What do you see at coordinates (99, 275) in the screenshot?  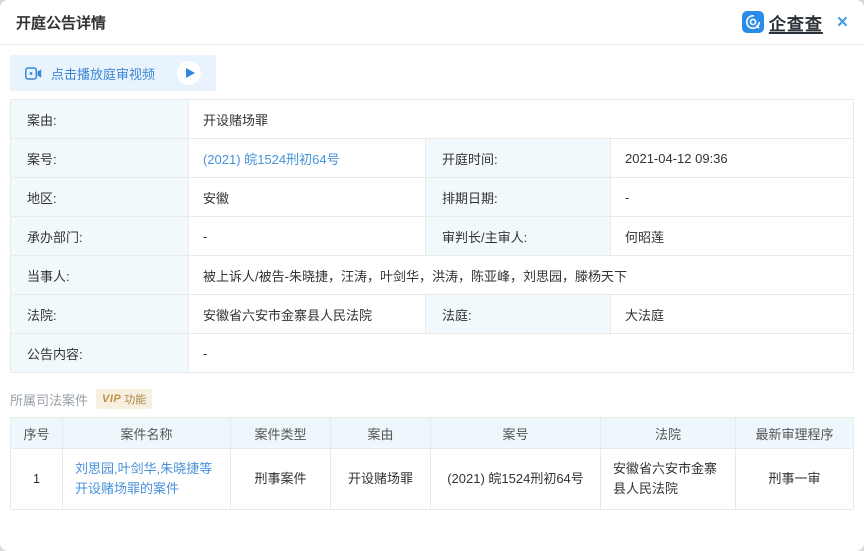 I see `parties-label: 当事人:` at bounding box center [99, 275].